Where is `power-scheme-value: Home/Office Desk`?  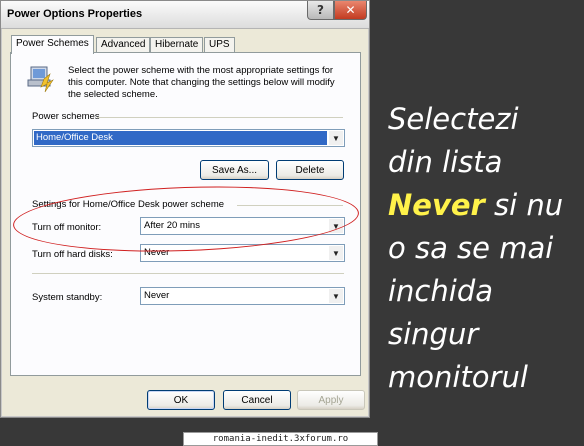 power-scheme-value: Home/Office Desk is located at coordinates (180, 138).